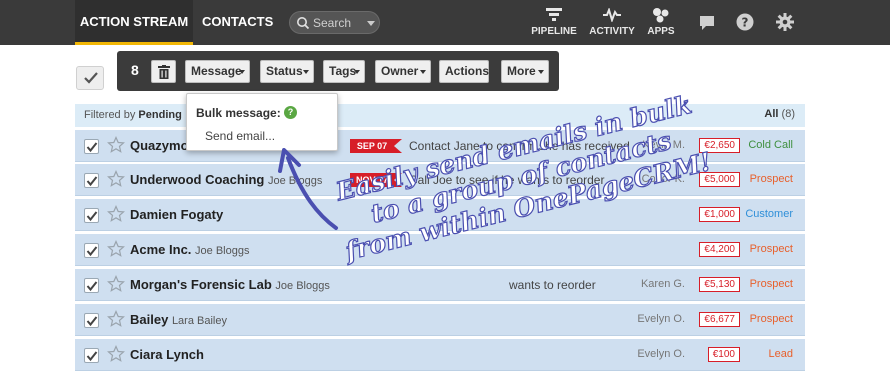 This screenshot has width=890, height=376. I want to click on table-row: Ciara Lynch Evelyn O. €100 Lead, so click(440, 355).